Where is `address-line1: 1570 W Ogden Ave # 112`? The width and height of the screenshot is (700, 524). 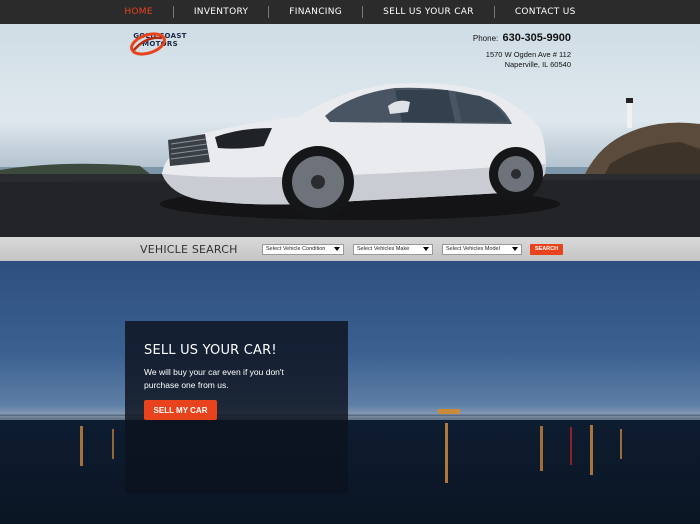 address-line1: 1570 W Ogden Ave # 112 is located at coordinates (528, 54).